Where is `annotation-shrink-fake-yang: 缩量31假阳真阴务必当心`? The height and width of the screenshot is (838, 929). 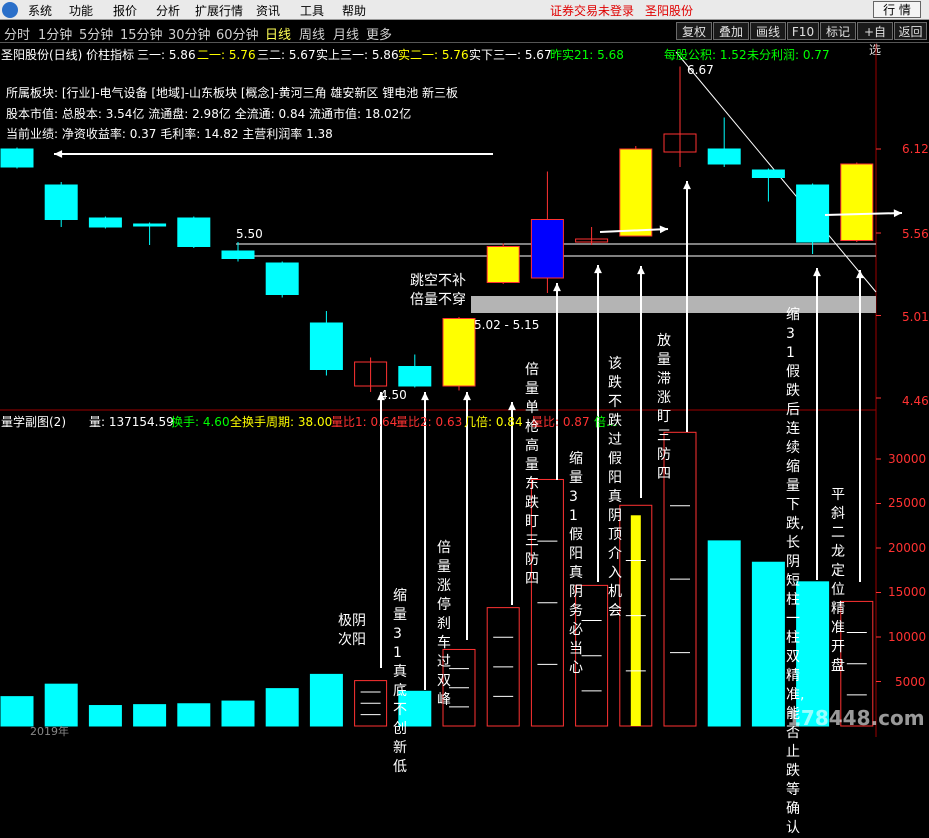 annotation-shrink-fake-yang: 缩量31假阳真阴务必当心 is located at coordinates (576, 563).